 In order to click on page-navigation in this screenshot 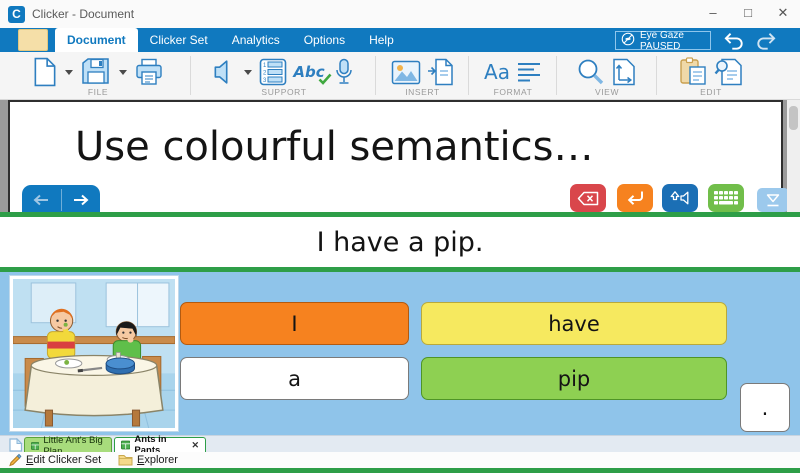, I will do `click(61, 198)`.